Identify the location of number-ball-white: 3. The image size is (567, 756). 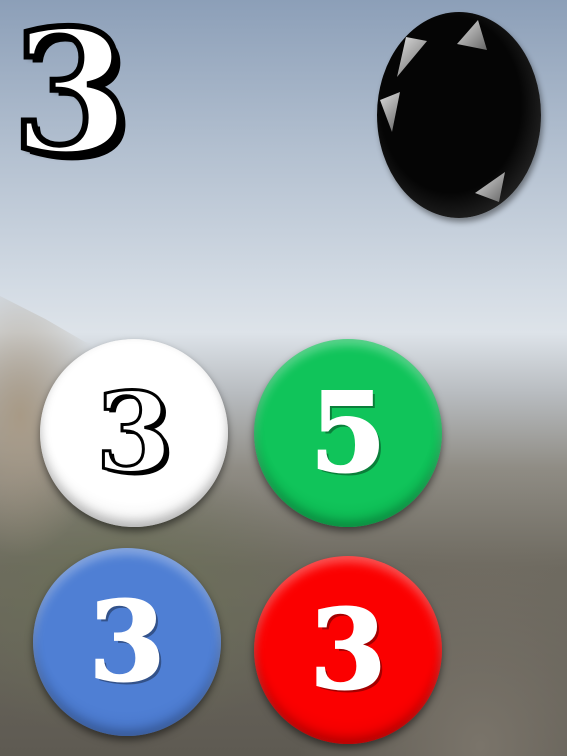
(134, 433).